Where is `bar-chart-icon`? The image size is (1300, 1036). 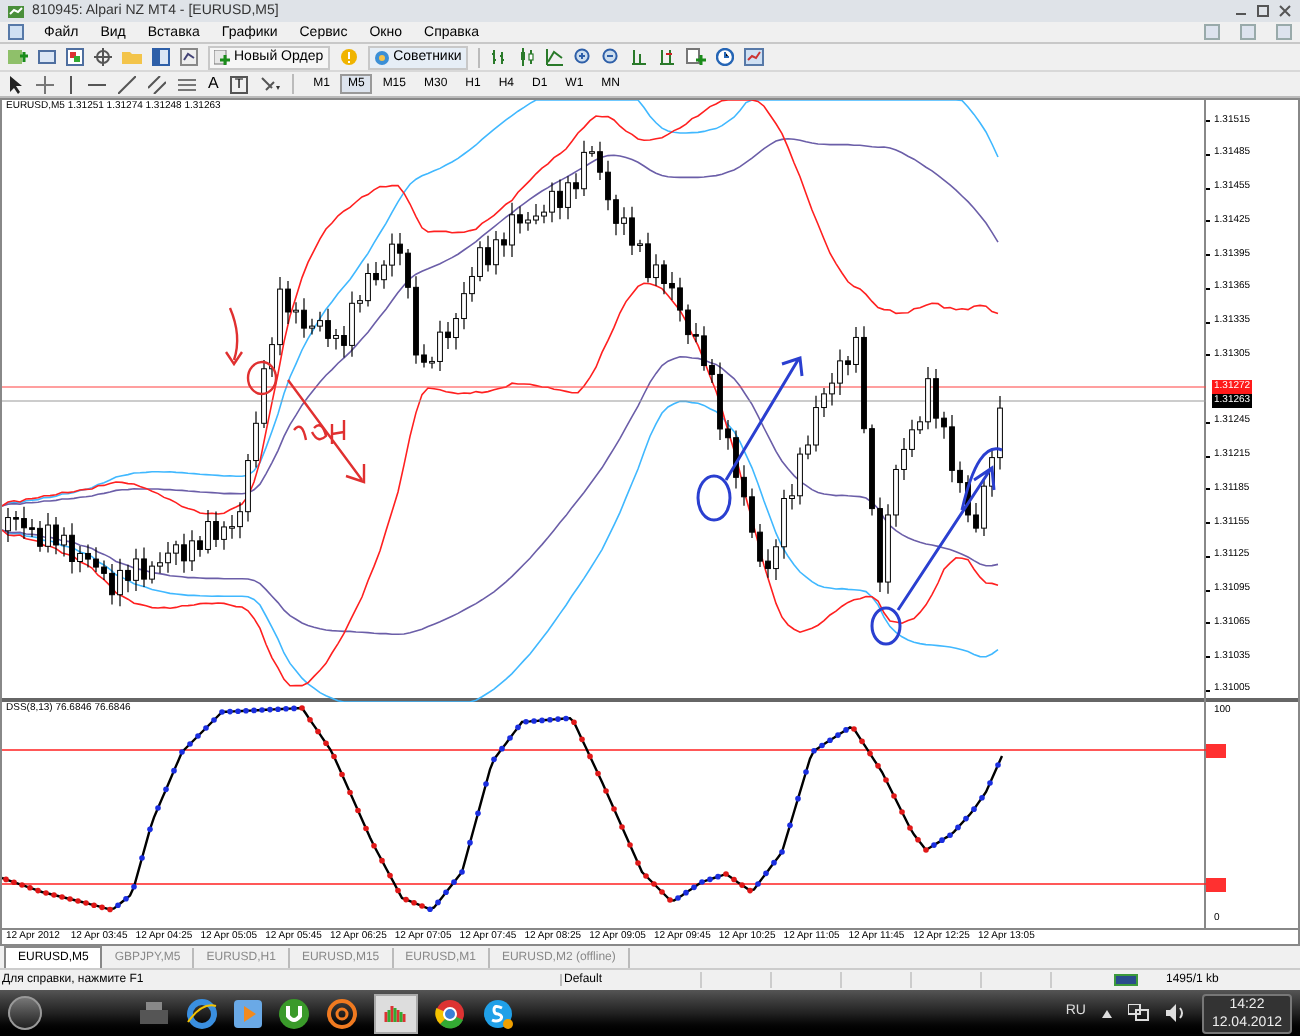
bar-chart-icon is located at coordinates (498, 57).